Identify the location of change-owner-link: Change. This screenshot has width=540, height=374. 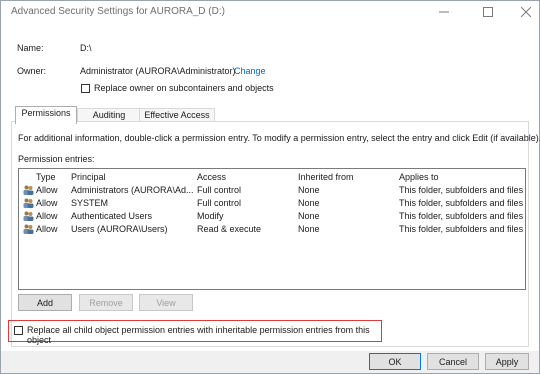
(250, 71).